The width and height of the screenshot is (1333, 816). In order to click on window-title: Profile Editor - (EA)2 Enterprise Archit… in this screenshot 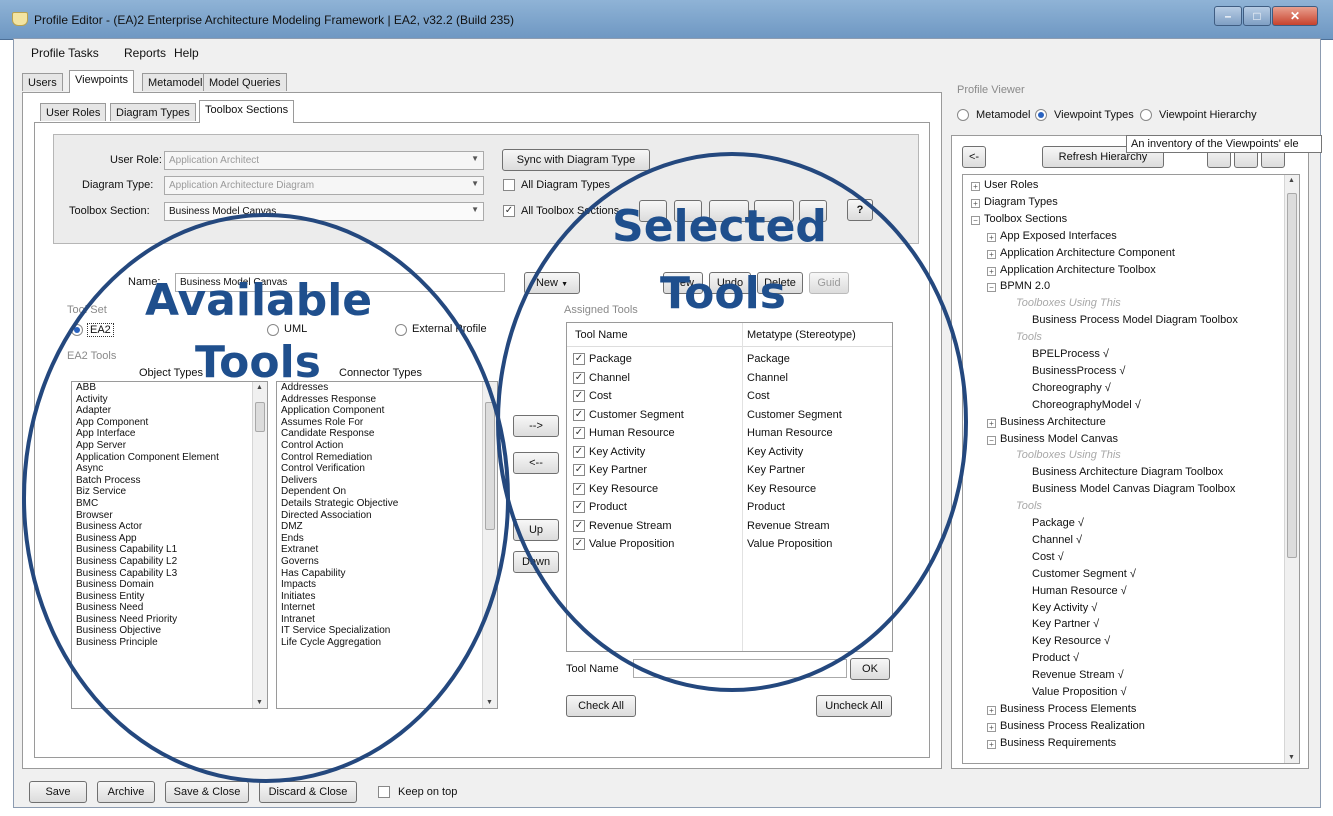, I will do `click(274, 20)`.